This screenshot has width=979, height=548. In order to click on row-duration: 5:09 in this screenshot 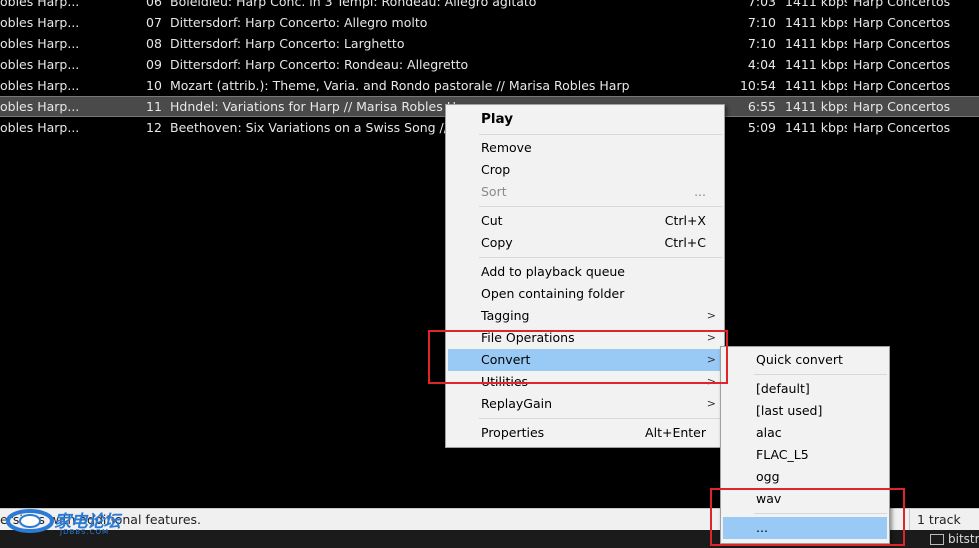, I will do `click(761, 127)`.